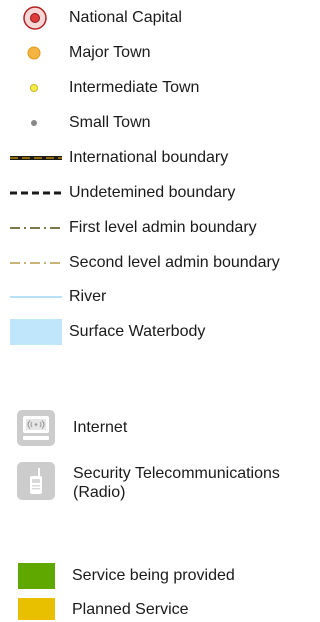  I want to click on legend-label: Intermediate Town, so click(134, 87).